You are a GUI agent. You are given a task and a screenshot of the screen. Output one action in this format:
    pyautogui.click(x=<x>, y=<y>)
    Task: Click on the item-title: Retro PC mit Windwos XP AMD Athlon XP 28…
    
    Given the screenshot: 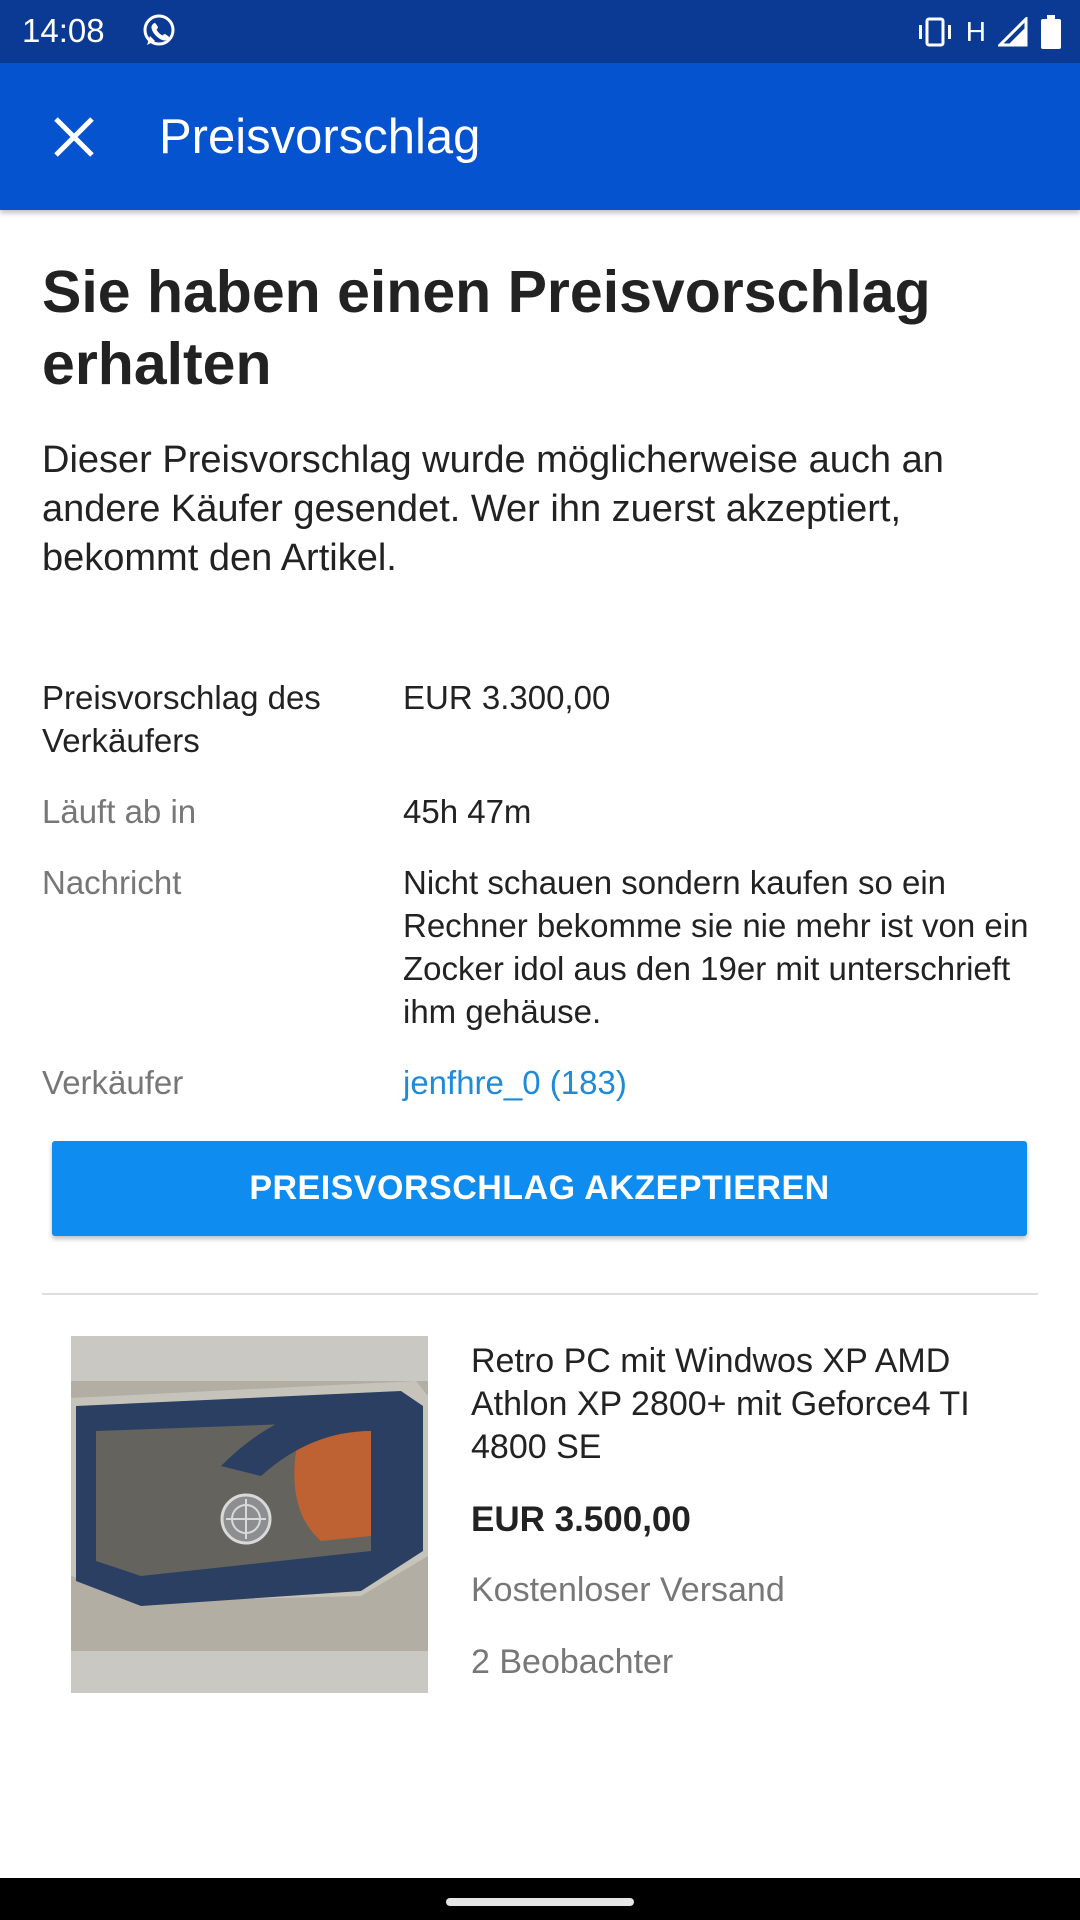 What is the action you would take?
    pyautogui.click(x=756, y=1404)
    